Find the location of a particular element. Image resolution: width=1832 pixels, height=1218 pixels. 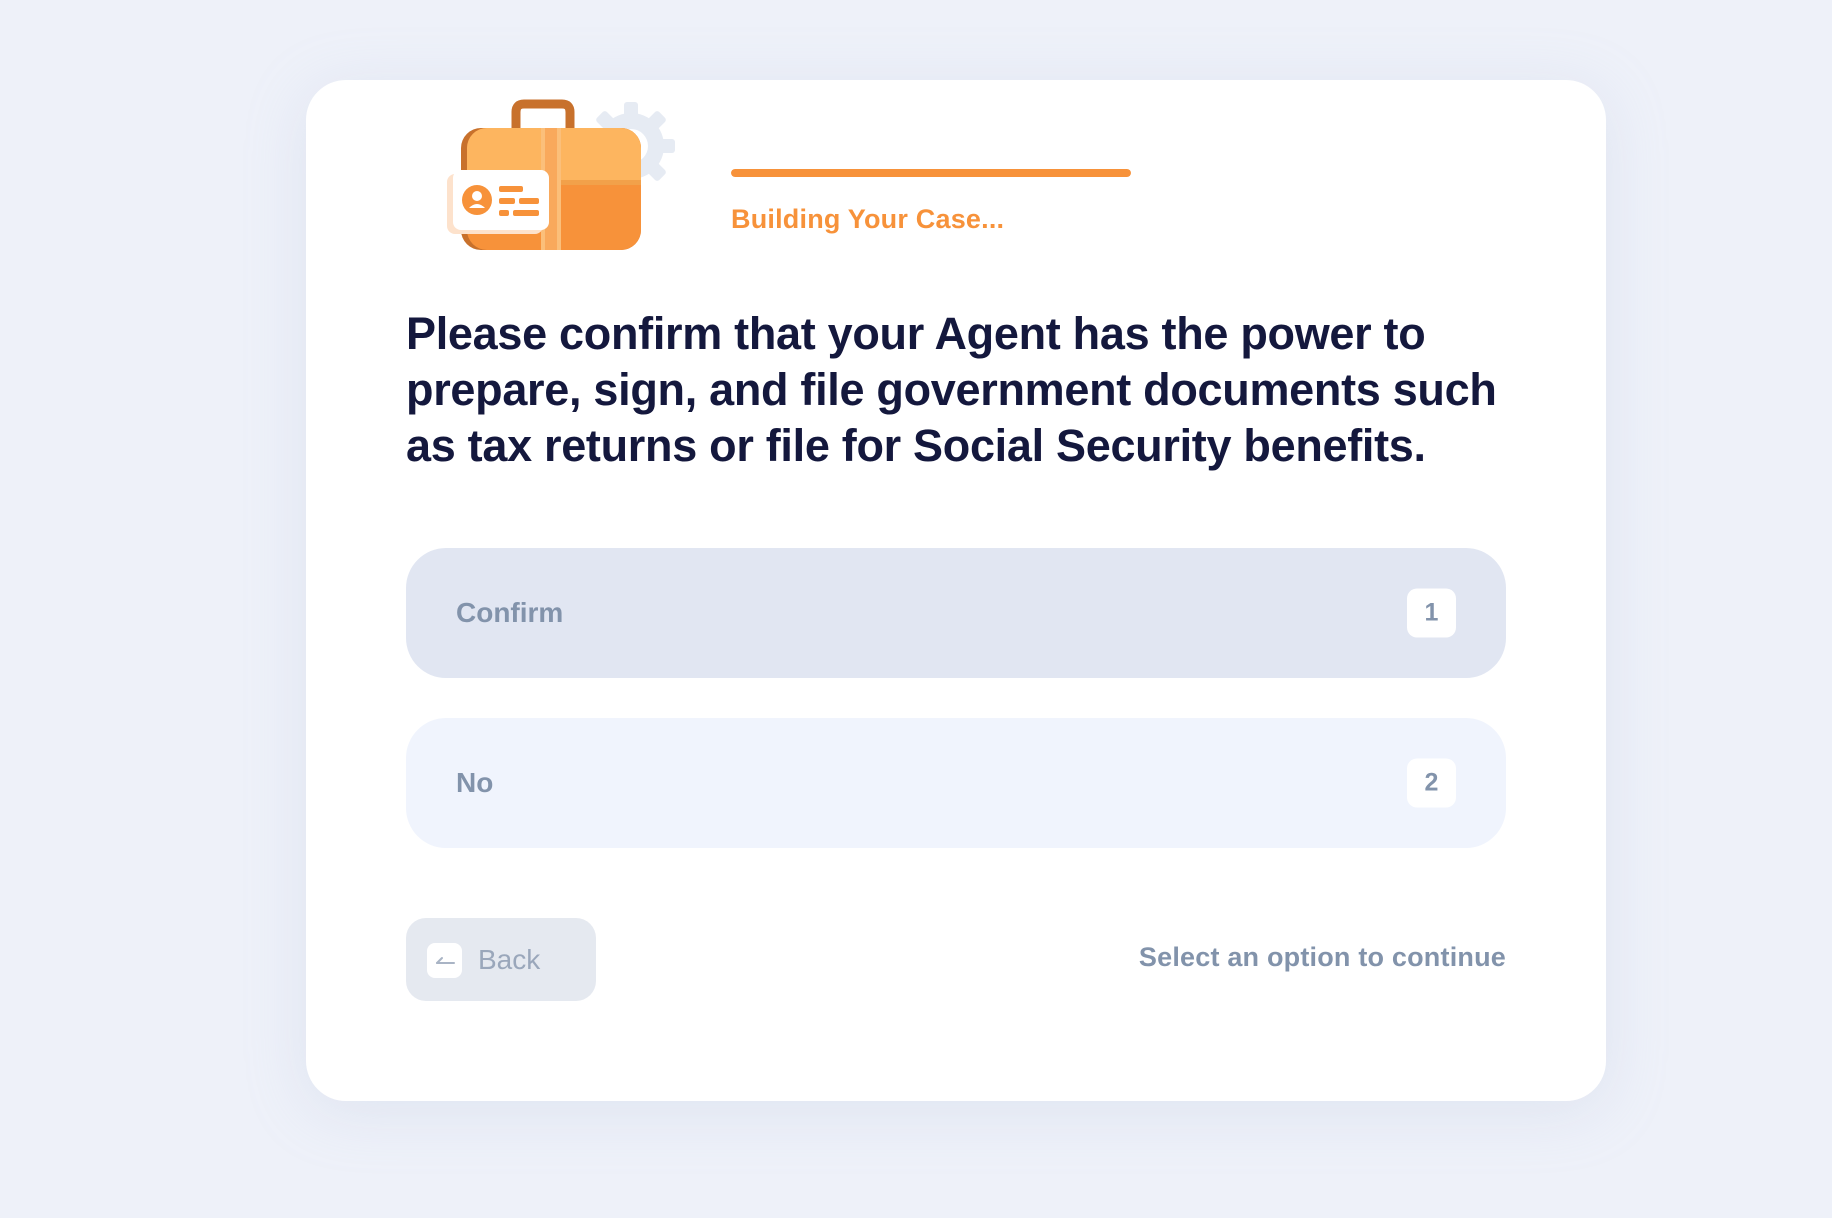

option-shortcut-key: 1 is located at coordinates (1431, 613).